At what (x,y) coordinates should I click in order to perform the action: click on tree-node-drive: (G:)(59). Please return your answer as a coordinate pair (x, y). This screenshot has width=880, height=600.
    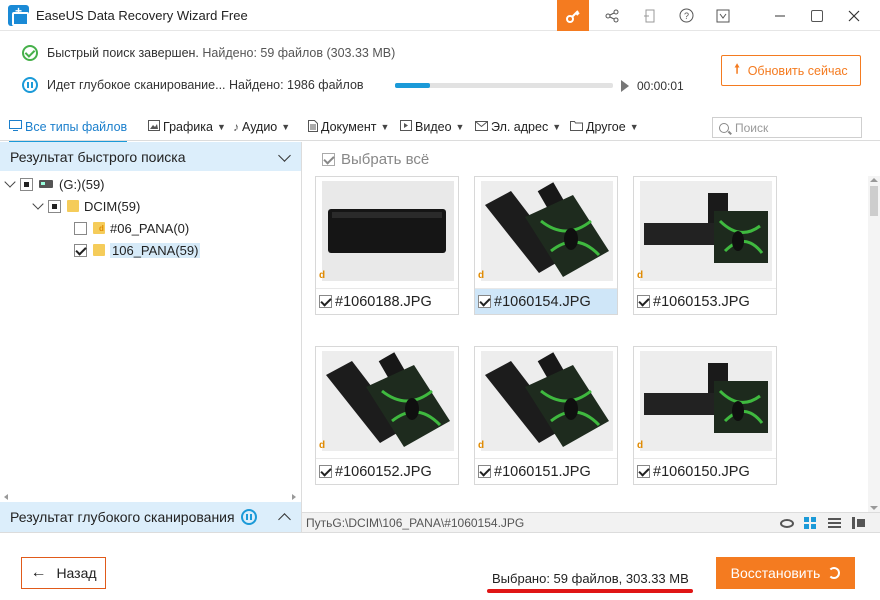
    Looking at the image, I should click on (54, 184).